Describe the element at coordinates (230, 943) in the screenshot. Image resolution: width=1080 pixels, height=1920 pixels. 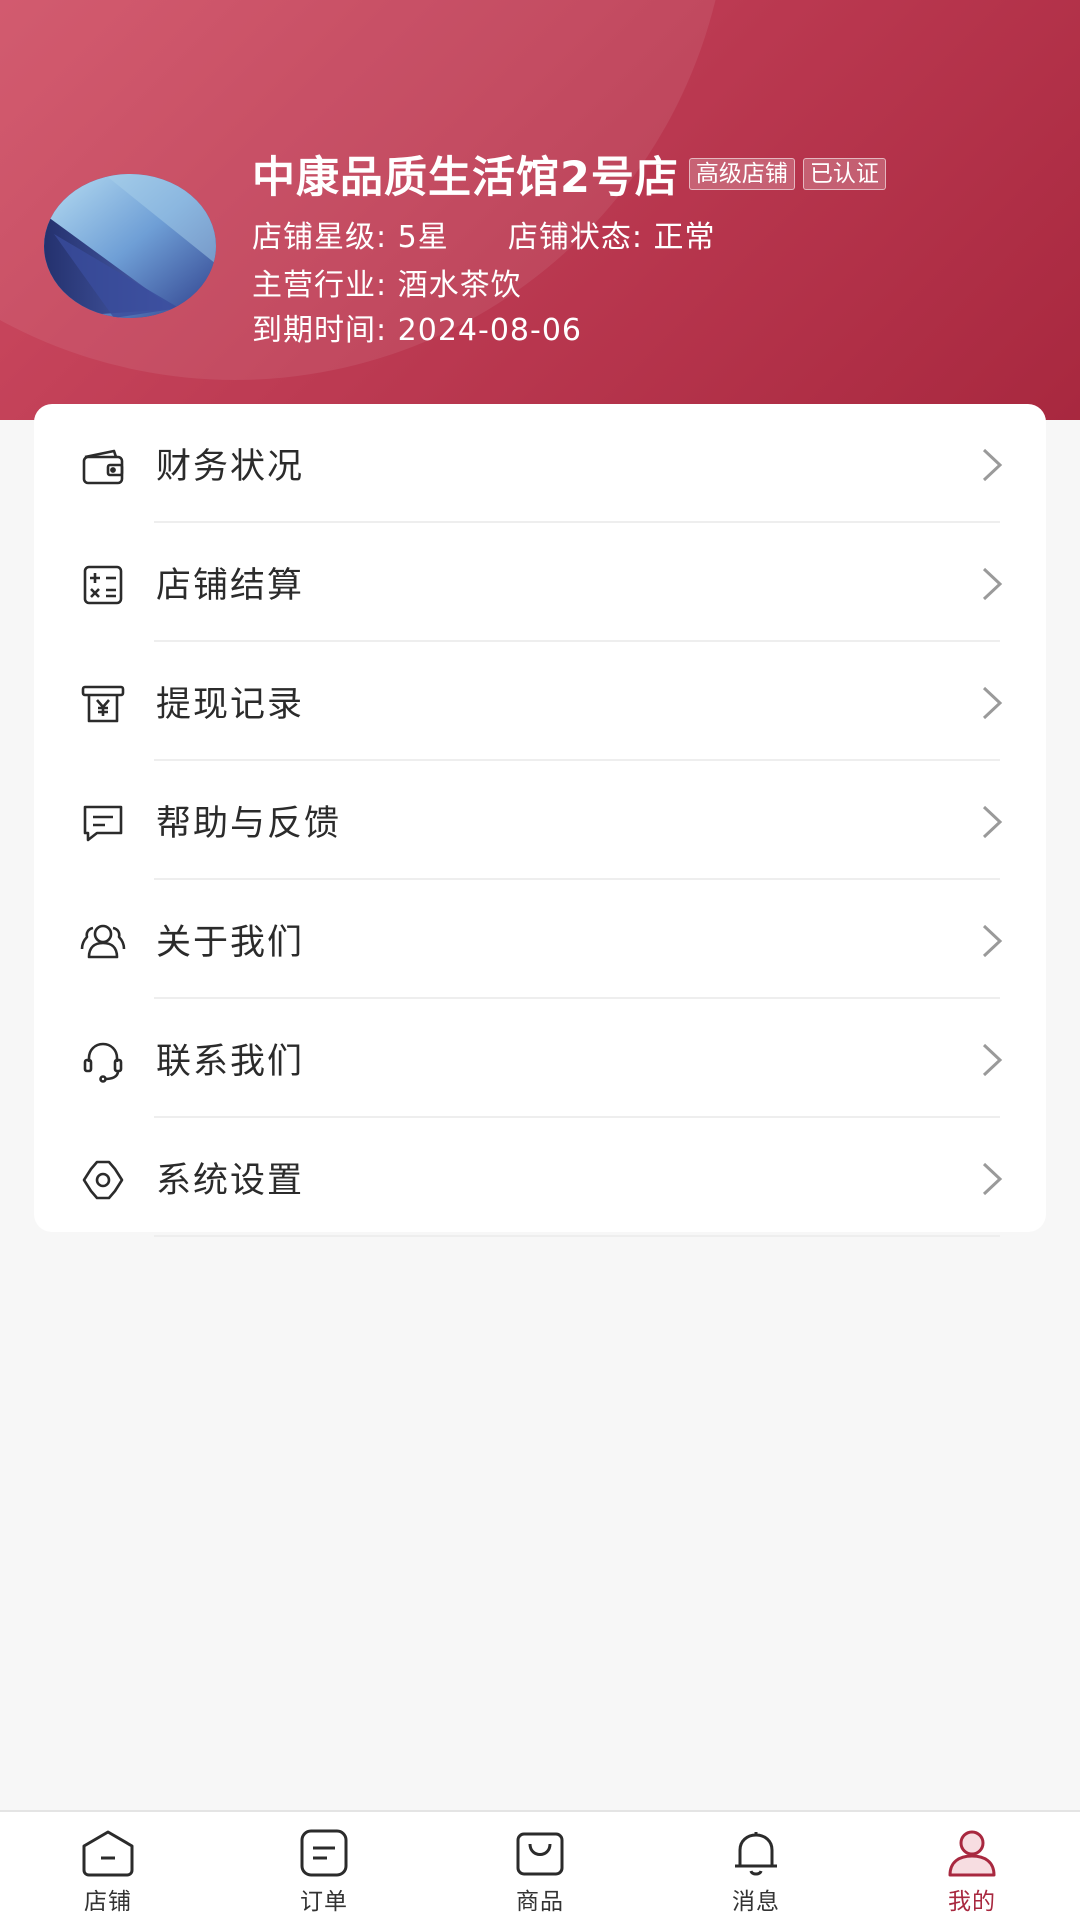
I see `menu-item-label: 关于我们` at that location.